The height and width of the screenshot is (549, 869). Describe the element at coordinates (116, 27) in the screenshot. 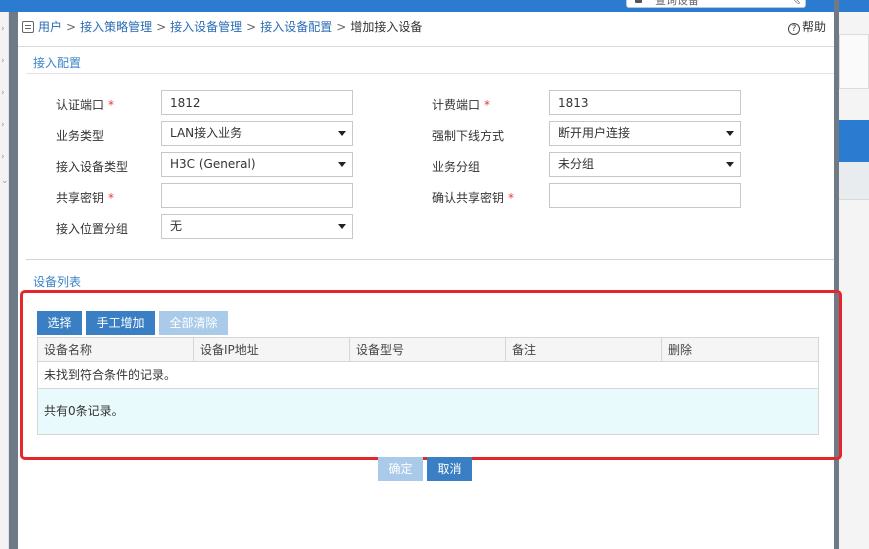

I see `breadcrumb-access-policy: 接入策略管理` at that location.